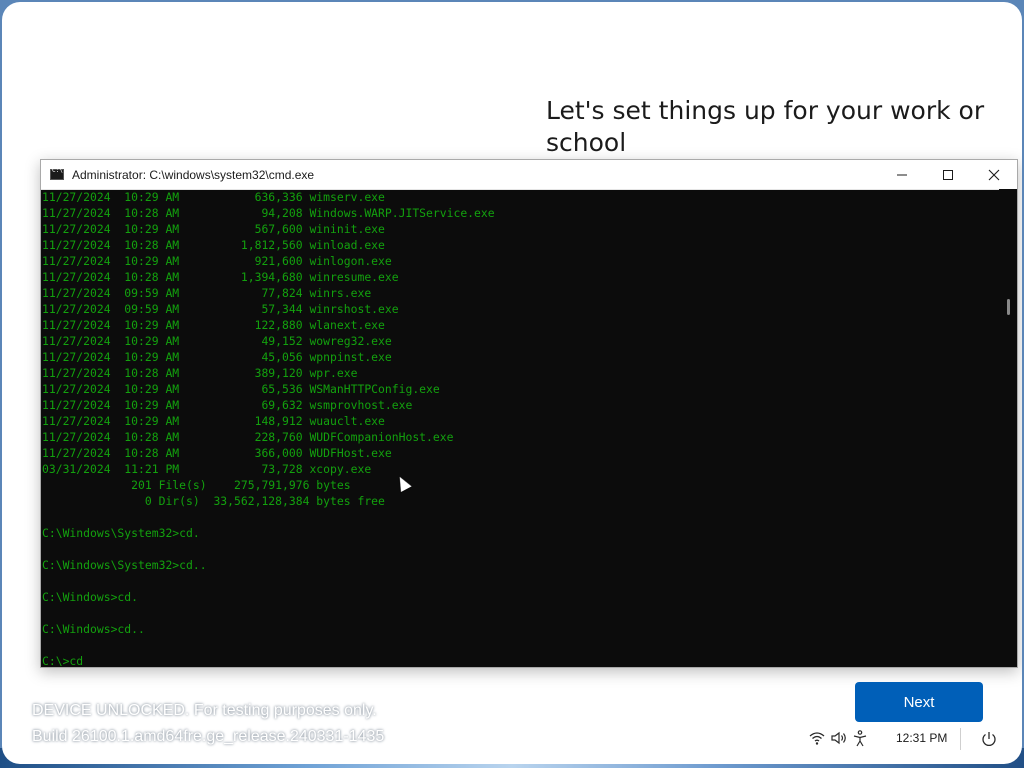 This screenshot has height=768, width=1024. I want to click on console-line: C:\>cd, so click(63, 660).